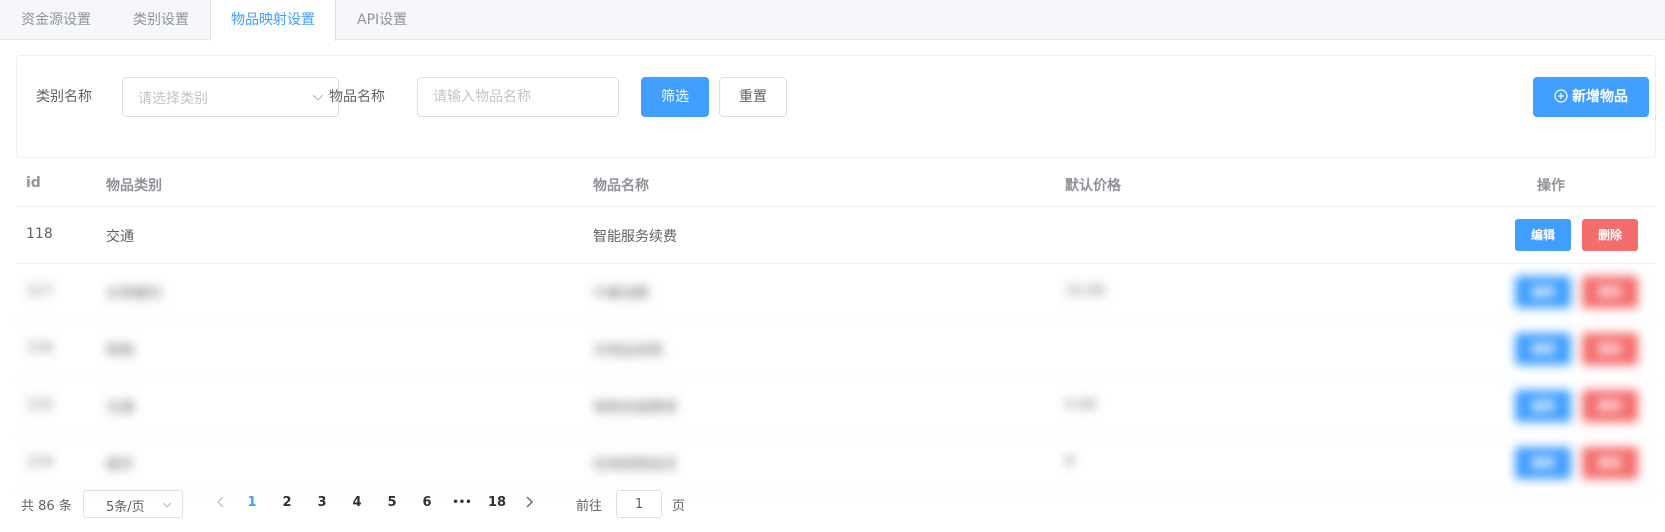 Image resolution: width=1665 pixels, height=532 pixels. I want to click on page-number: 6, so click(427, 502).